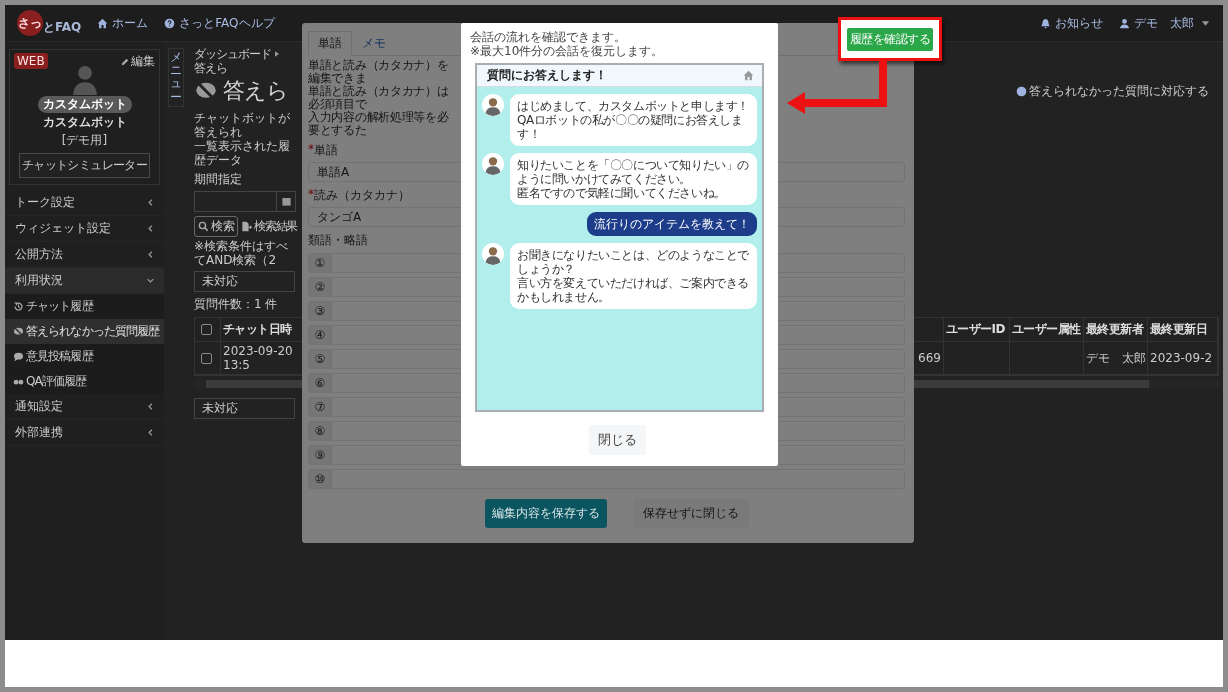 The width and height of the screenshot is (1228, 692). What do you see at coordinates (320, 479) in the screenshot?
I see `synonym-number: ⑩` at bounding box center [320, 479].